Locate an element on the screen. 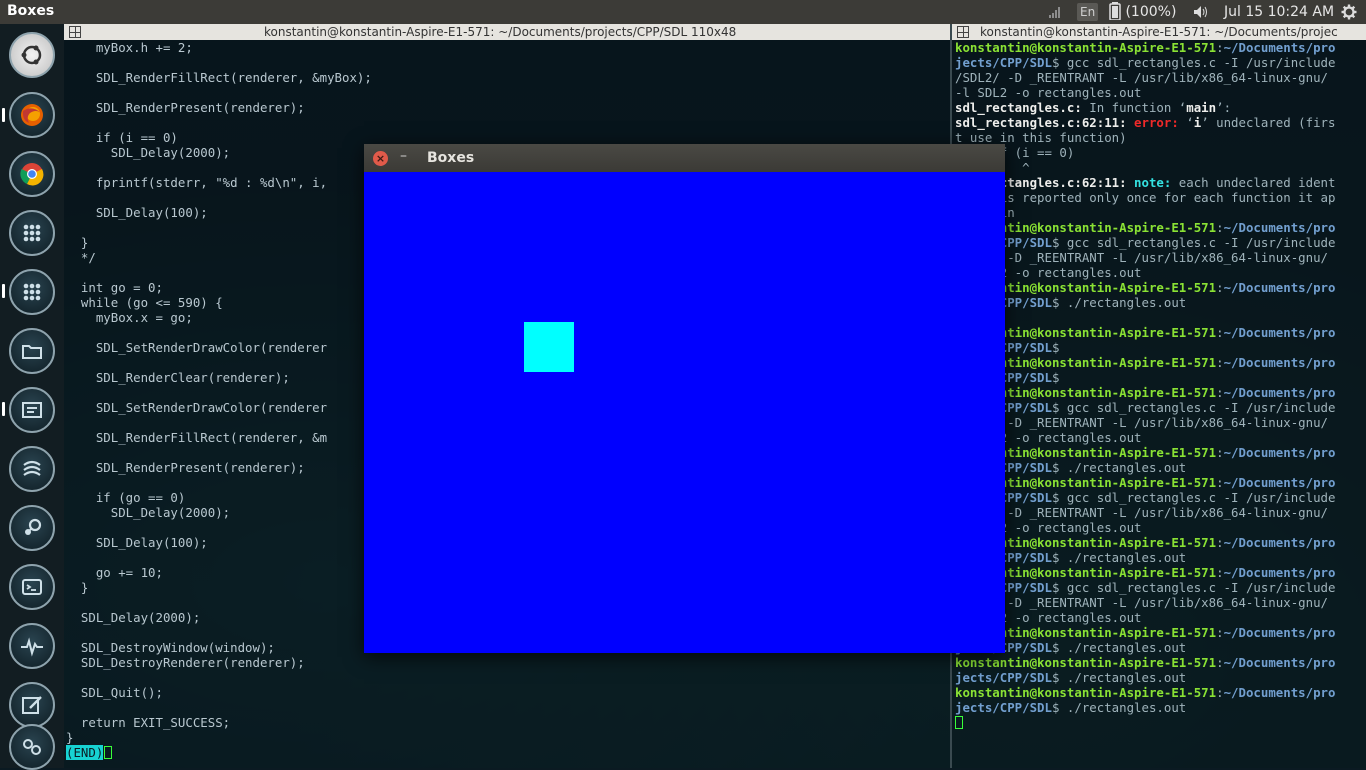 The image size is (1366, 770). gear-icon is located at coordinates (1349, 12).